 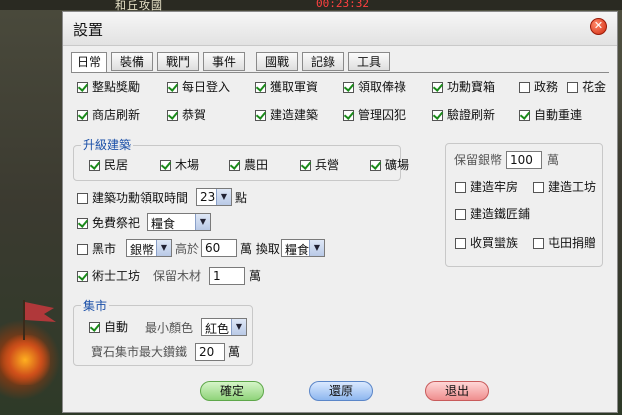 What do you see at coordinates (311, 6) in the screenshot?
I see `game-top-bar: 和丘攻國 00:23:32` at bounding box center [311, 6].